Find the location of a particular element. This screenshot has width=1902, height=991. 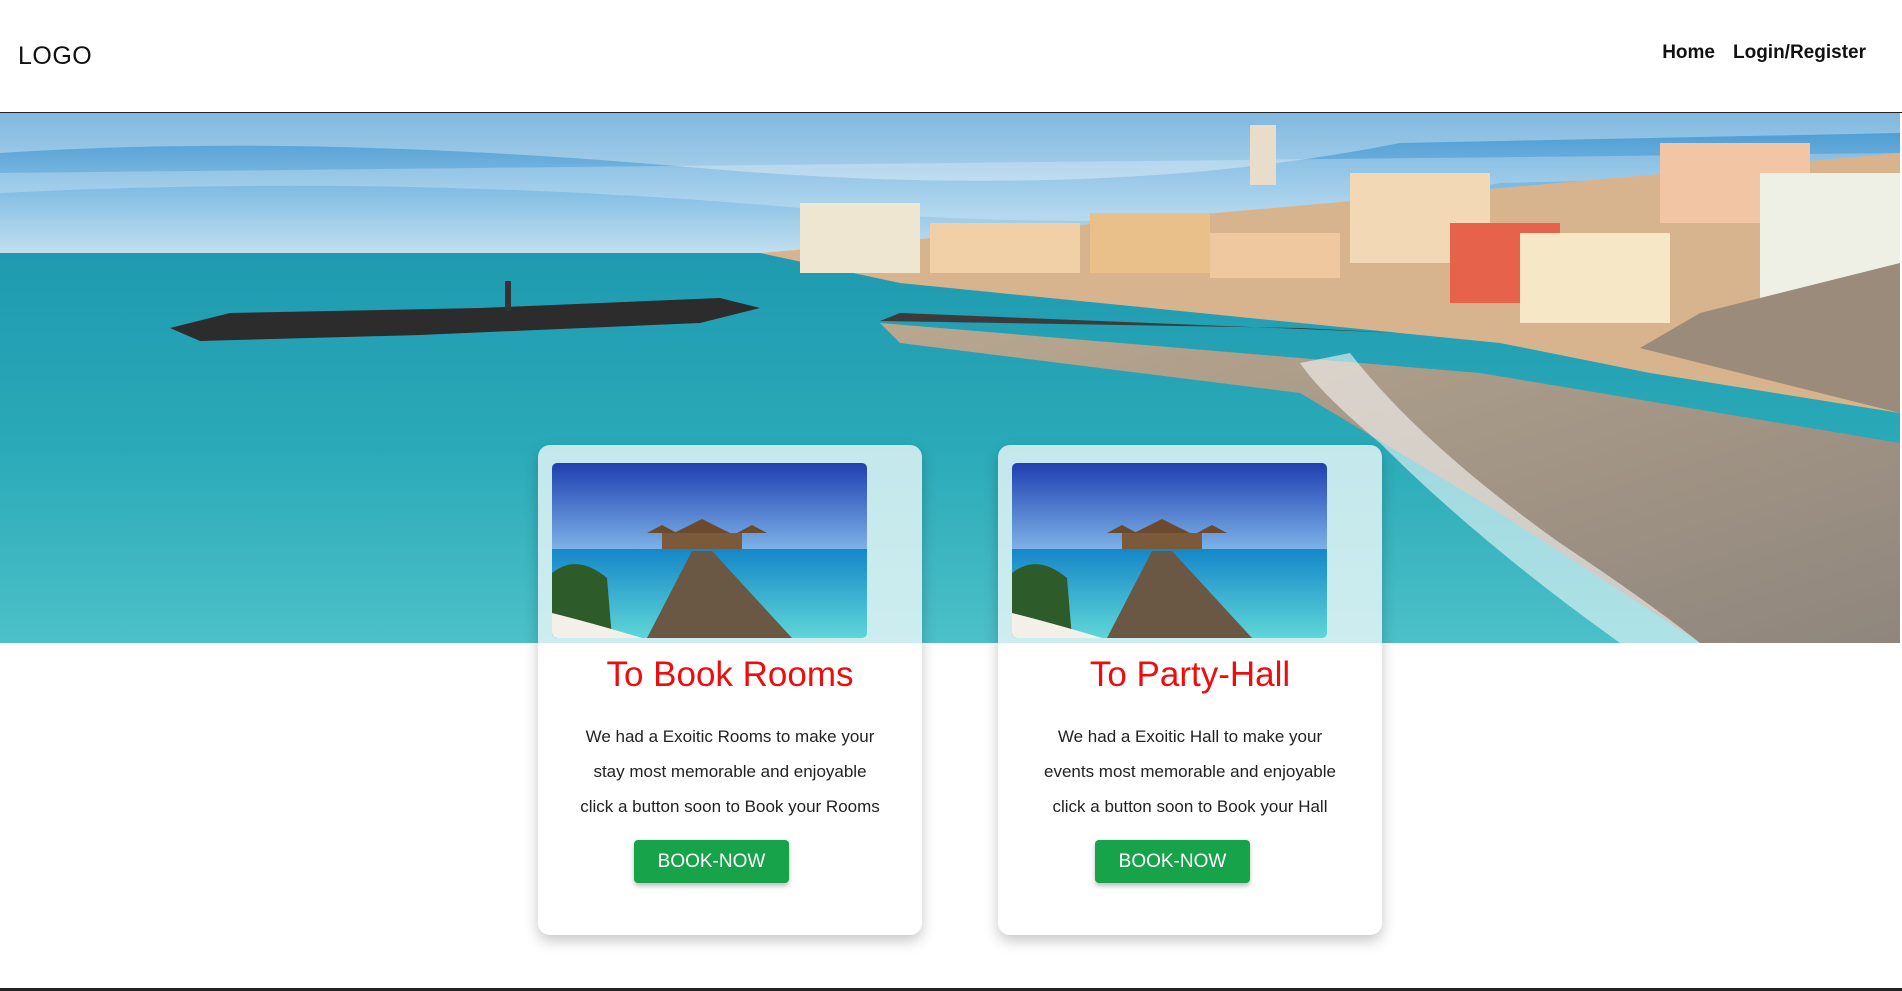

card-description-line: We had a Exoitic Hall to make your is located at coordinates (1190, 736).